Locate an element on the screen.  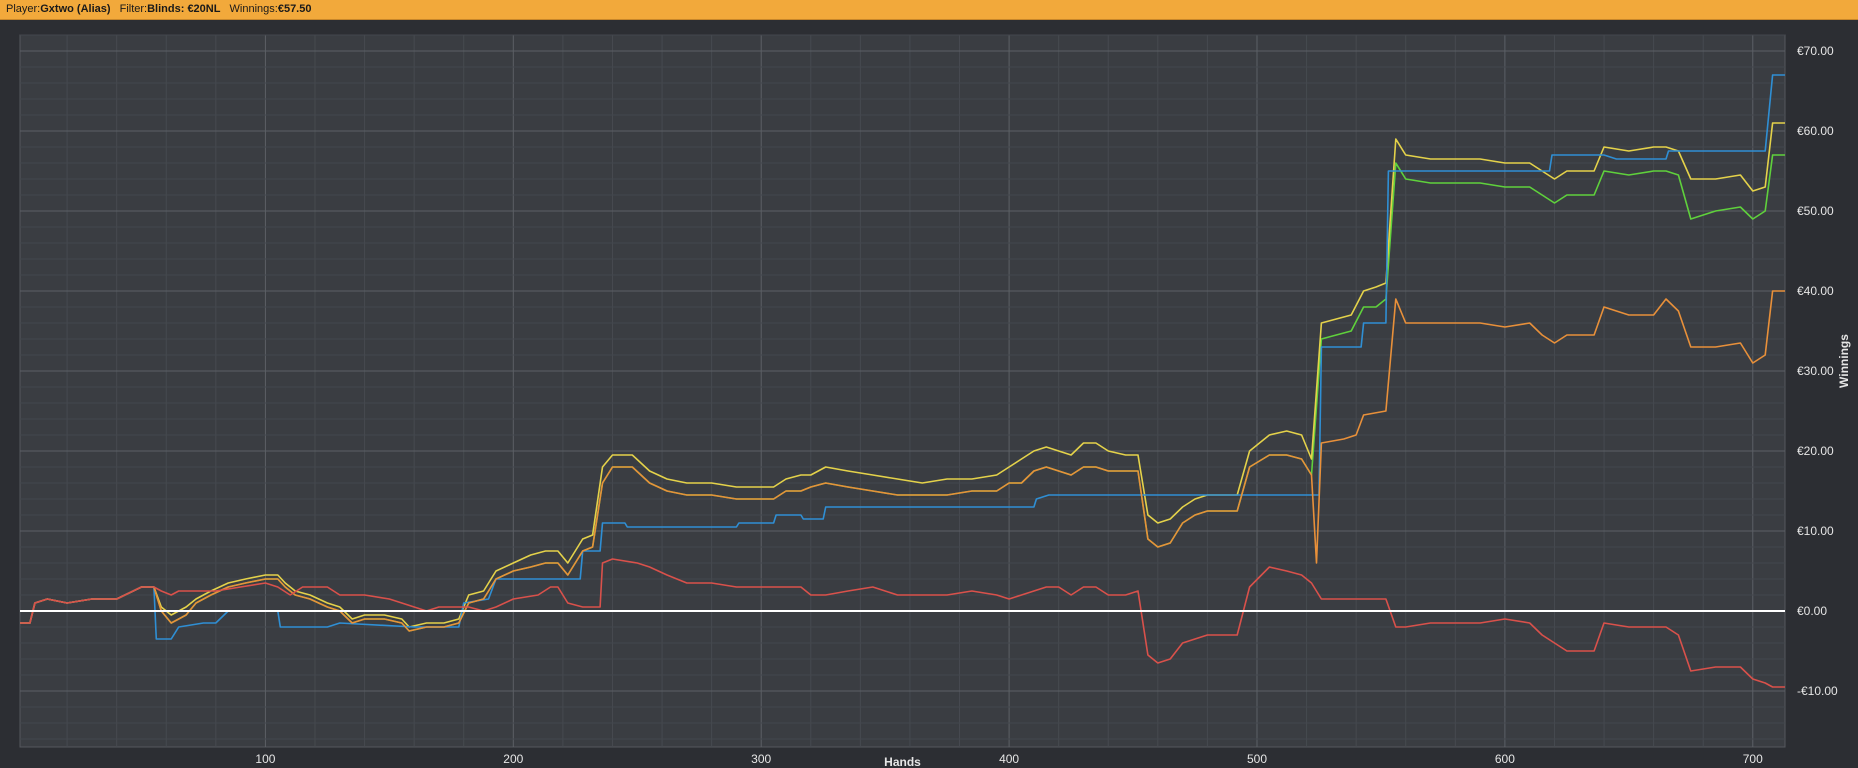
x-axis-title: Hands is located at coordinates (902, 761).